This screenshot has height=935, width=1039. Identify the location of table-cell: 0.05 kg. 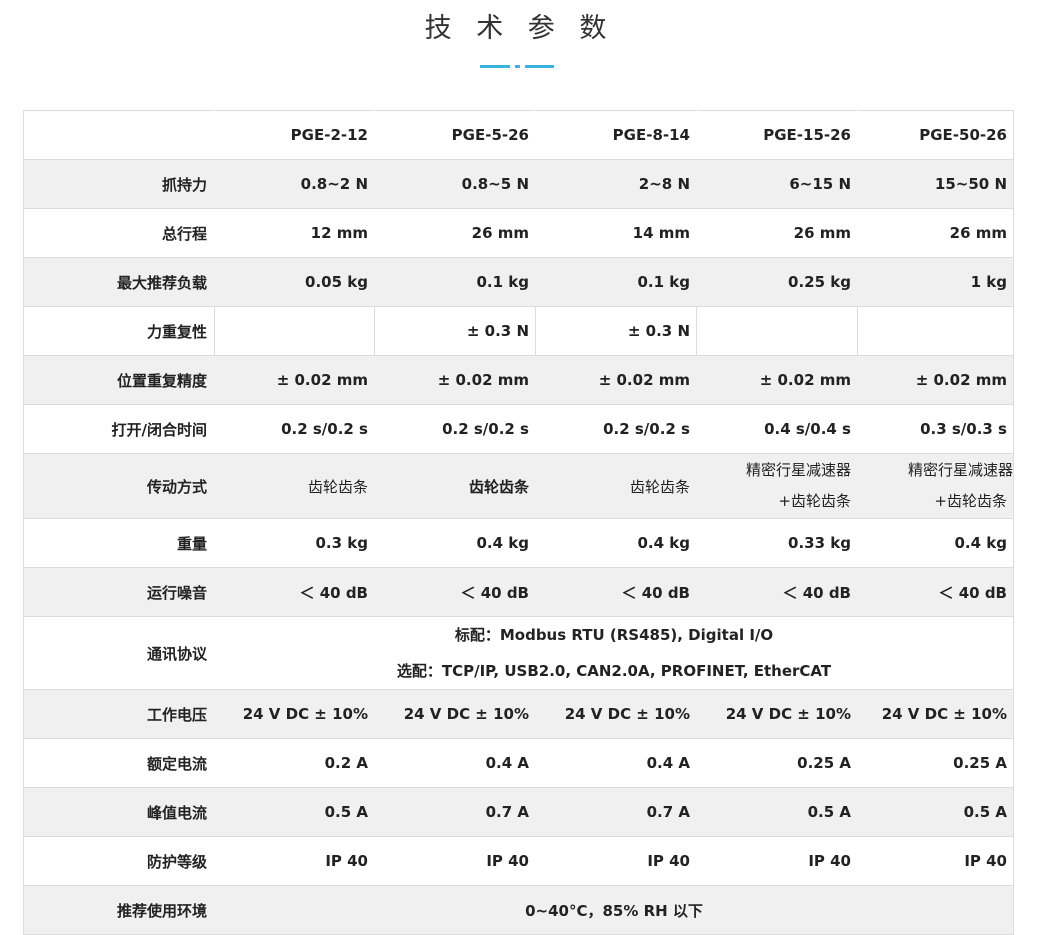
(294, 282).